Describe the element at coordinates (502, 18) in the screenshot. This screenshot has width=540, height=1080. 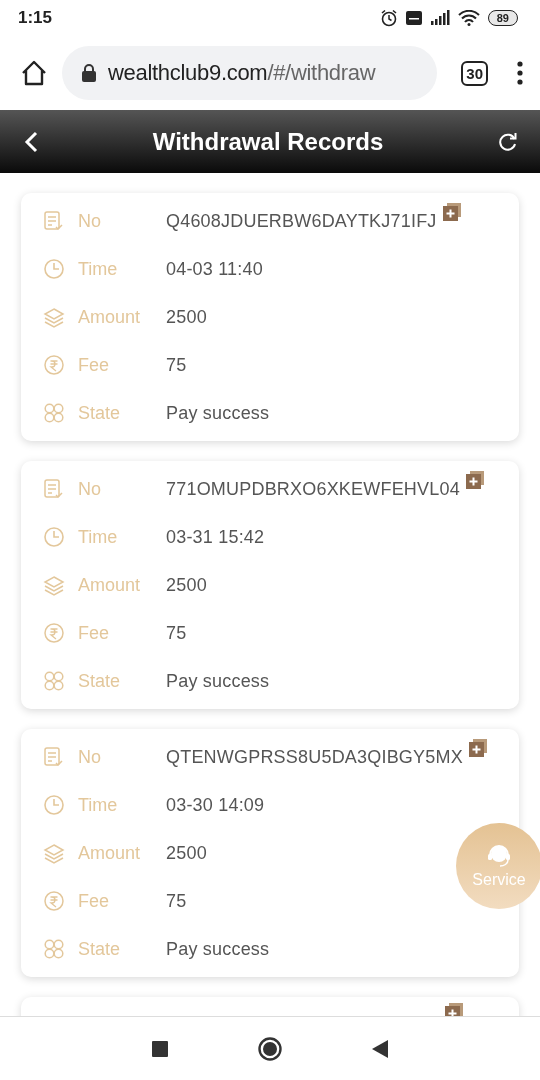
I see `battery-indicator: 89` at that location.